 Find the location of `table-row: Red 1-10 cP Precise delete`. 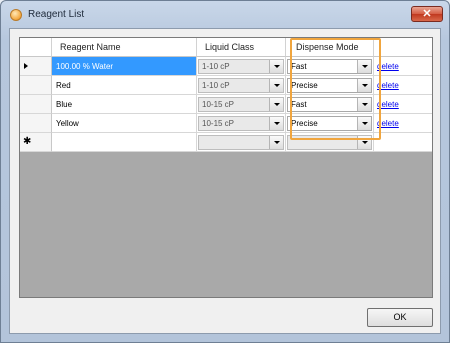

table-row: Red 1-10 cP Precise delete is located at coordinates (226, 85).